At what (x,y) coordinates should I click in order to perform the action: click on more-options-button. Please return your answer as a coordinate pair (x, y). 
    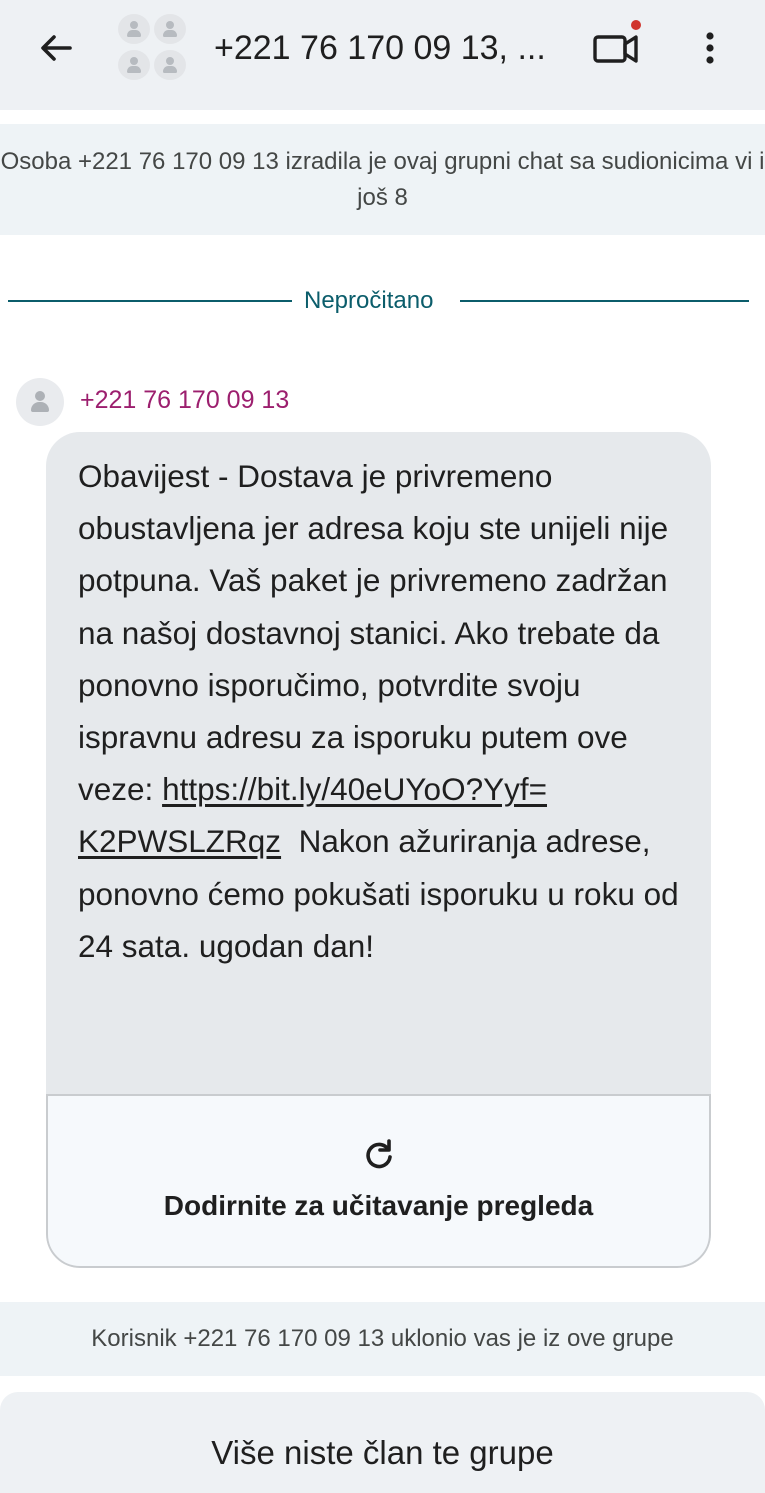
    Looking at the image, I should click on (710, 48).